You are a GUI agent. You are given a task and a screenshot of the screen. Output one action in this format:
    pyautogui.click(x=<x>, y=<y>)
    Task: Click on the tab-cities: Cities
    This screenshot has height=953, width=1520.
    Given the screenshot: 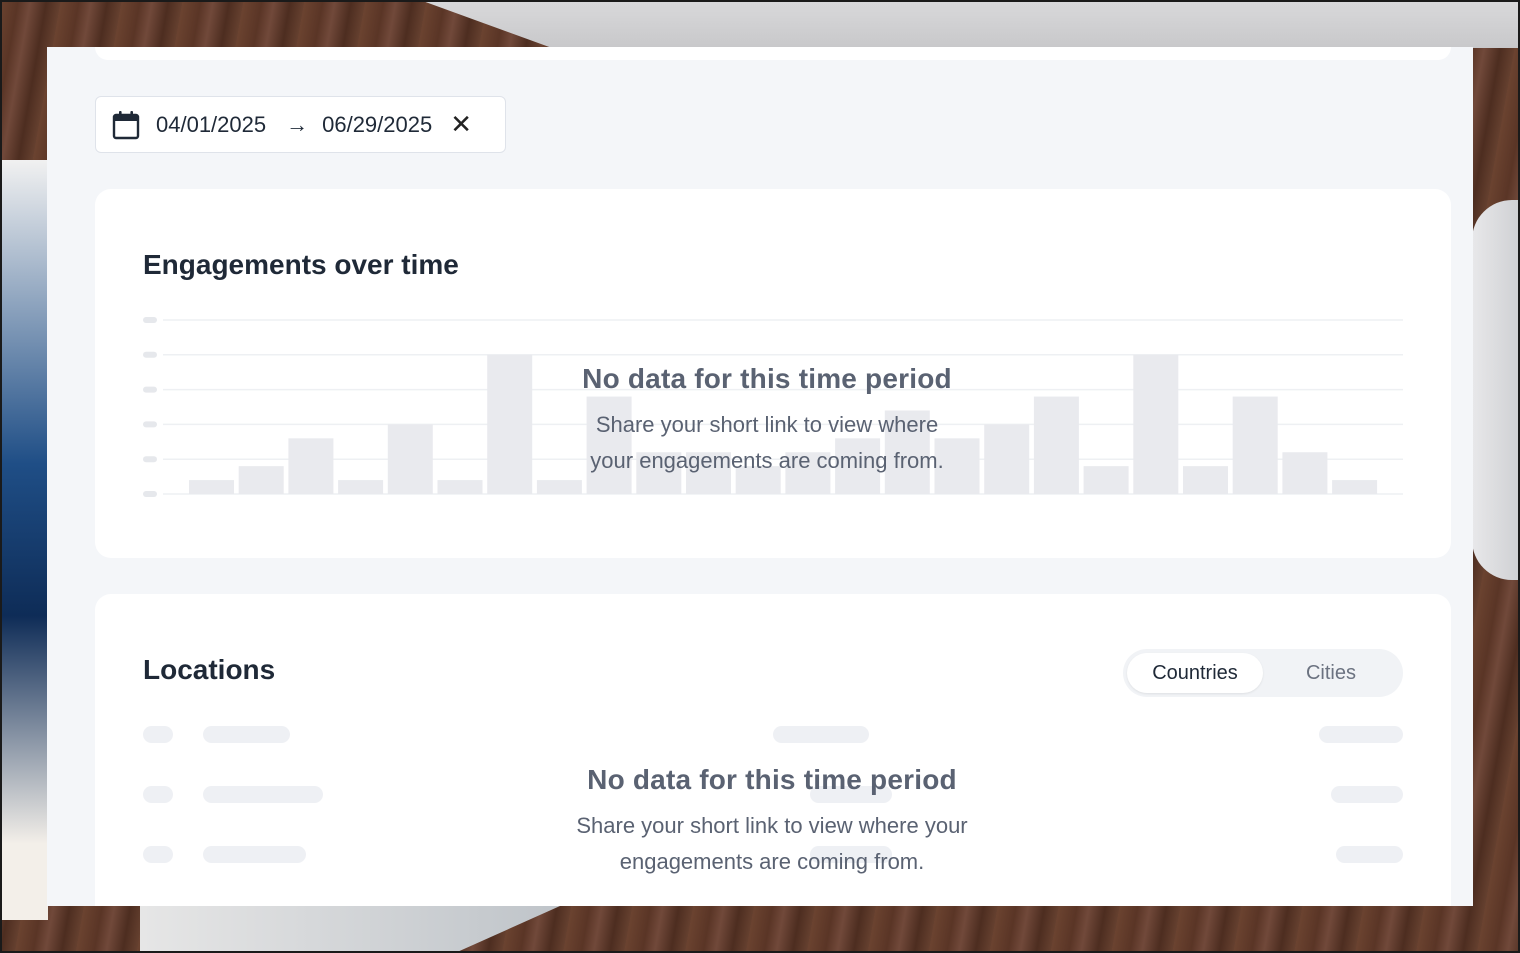 What is the action you would take?
    pyautogui.click(x=1331, y=673)
    